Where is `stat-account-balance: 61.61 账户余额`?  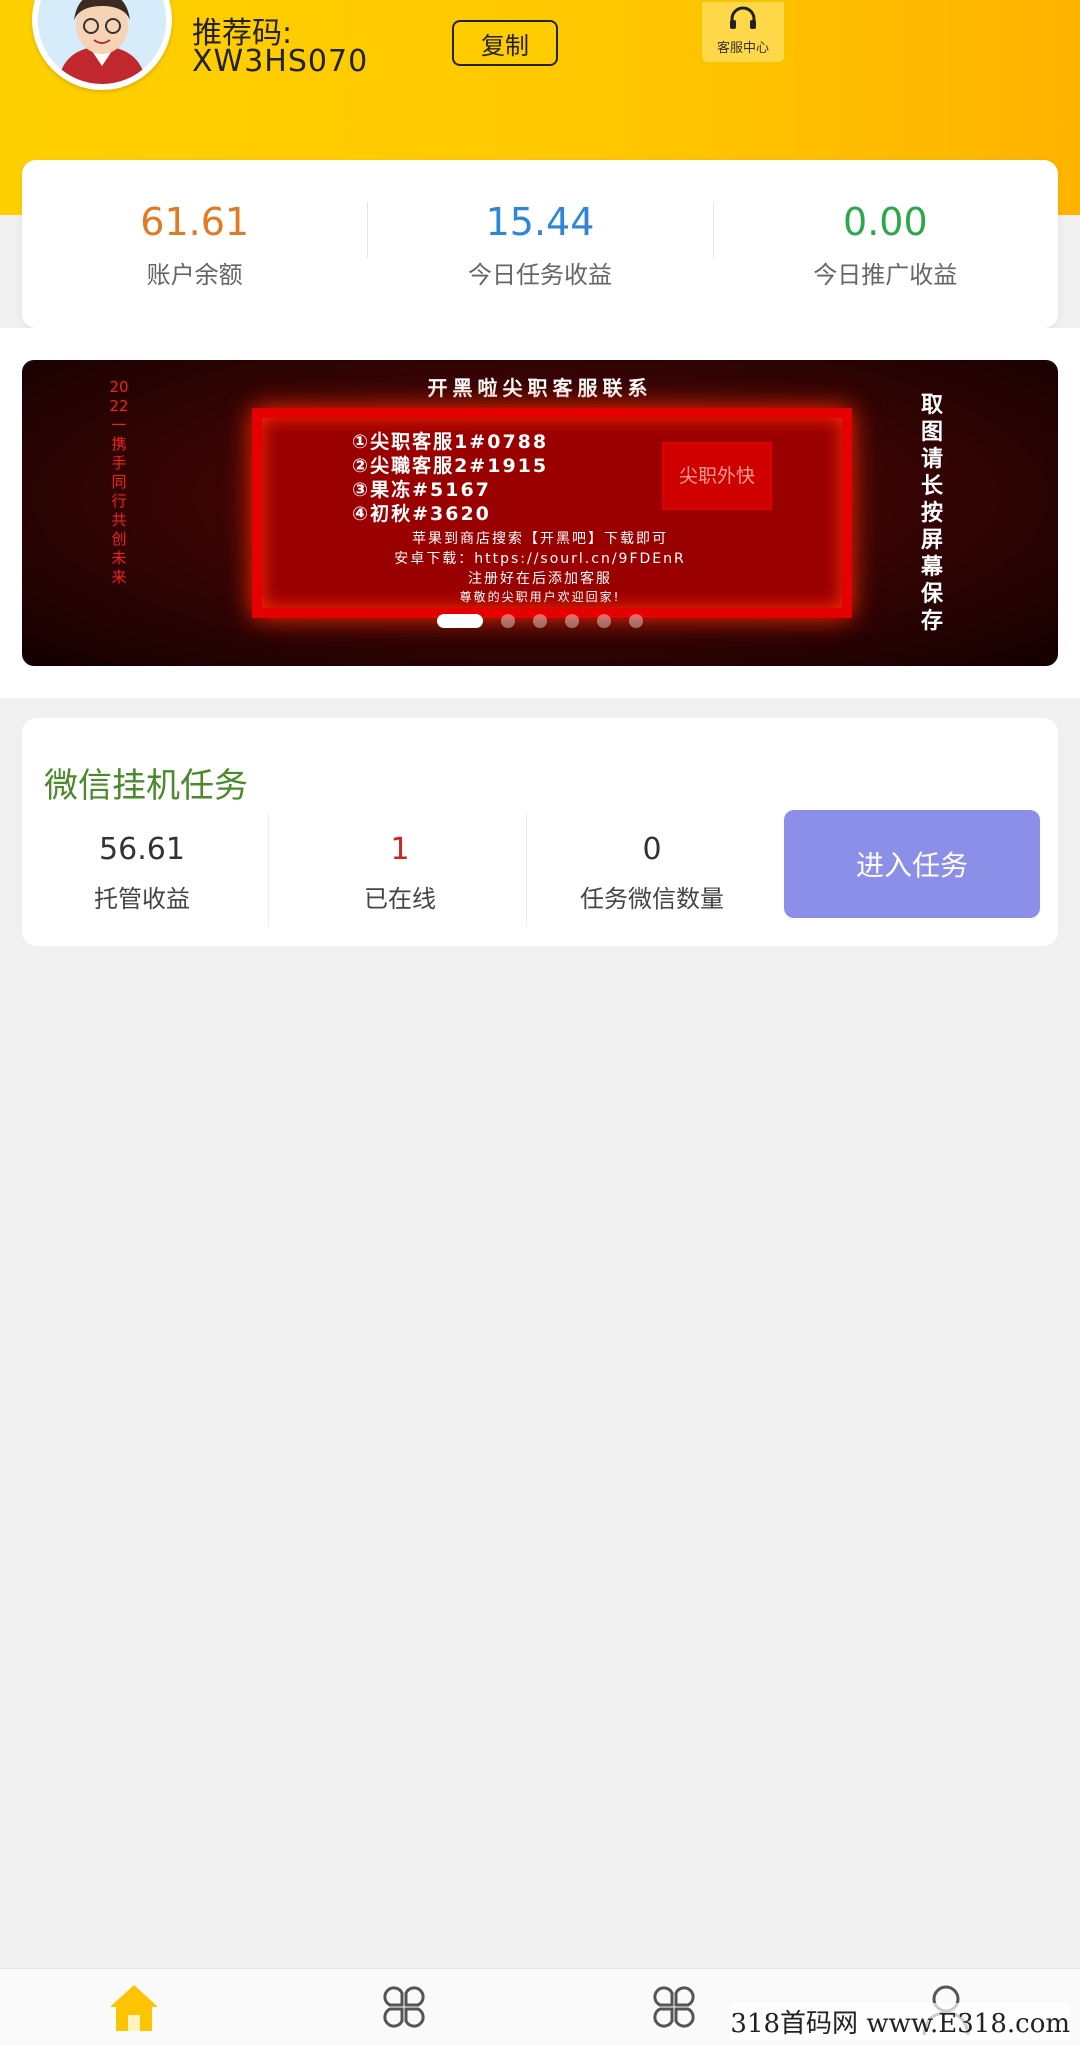 stat-account-balance: 61.61 账户余额 is located at coordinates (194, 244).